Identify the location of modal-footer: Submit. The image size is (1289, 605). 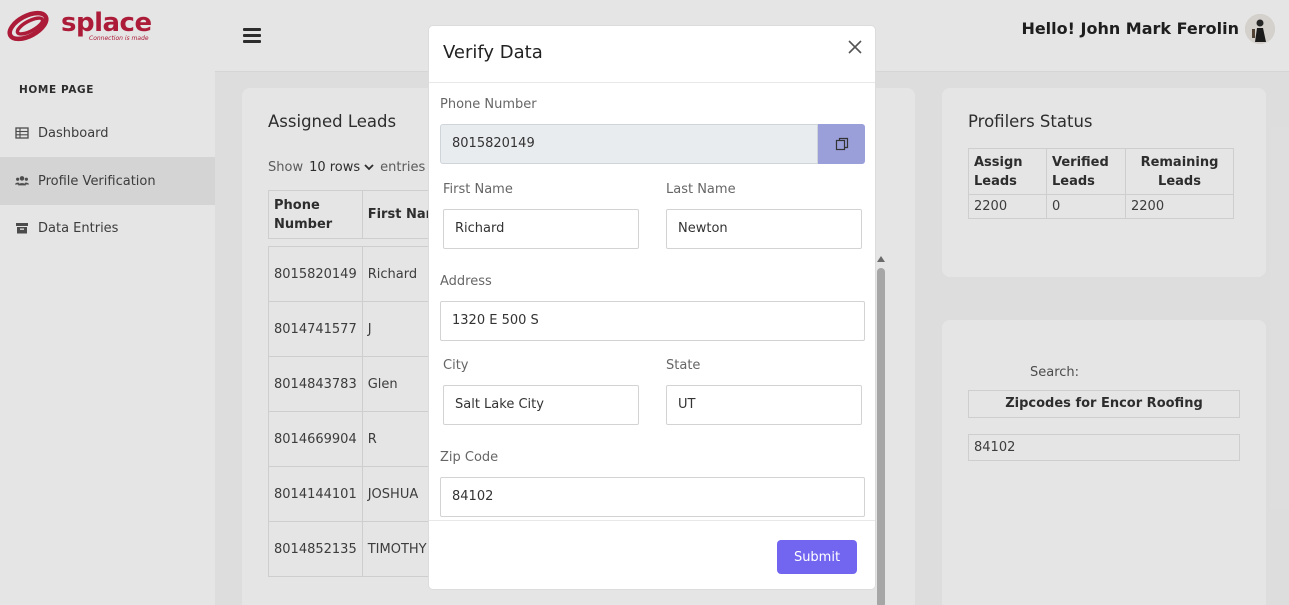
(652, 554).